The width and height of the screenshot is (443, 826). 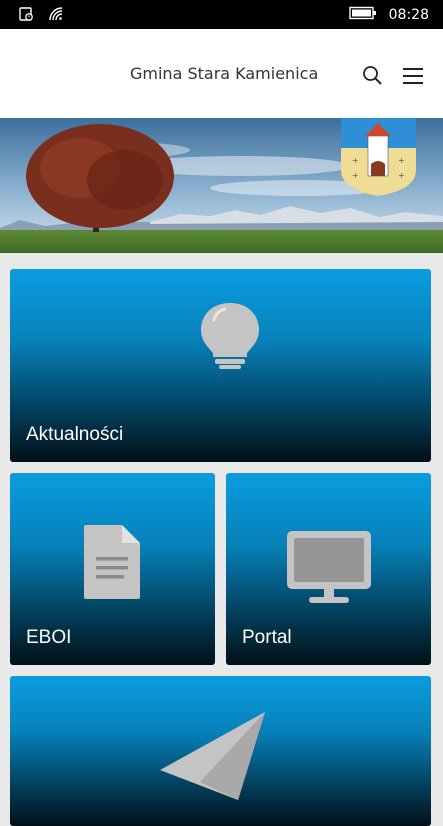 What do you see at coordinates (215, 757) in the screenshot?
I see `paper-plane-icon` at bounding box center [215, 757].